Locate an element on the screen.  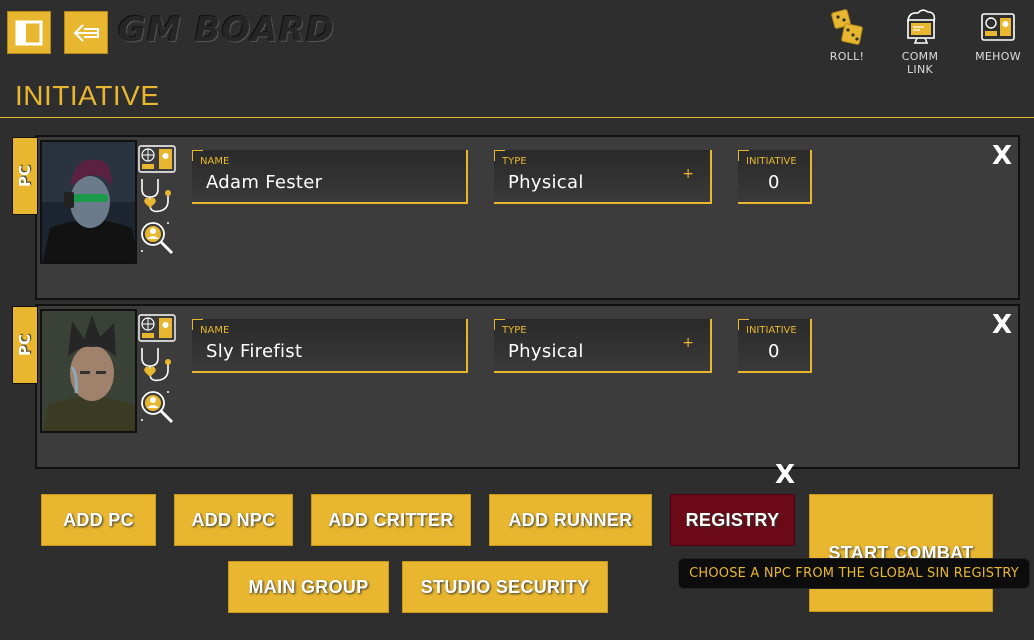
dismiss-close-icon: X is located at coordinates (785, 475).